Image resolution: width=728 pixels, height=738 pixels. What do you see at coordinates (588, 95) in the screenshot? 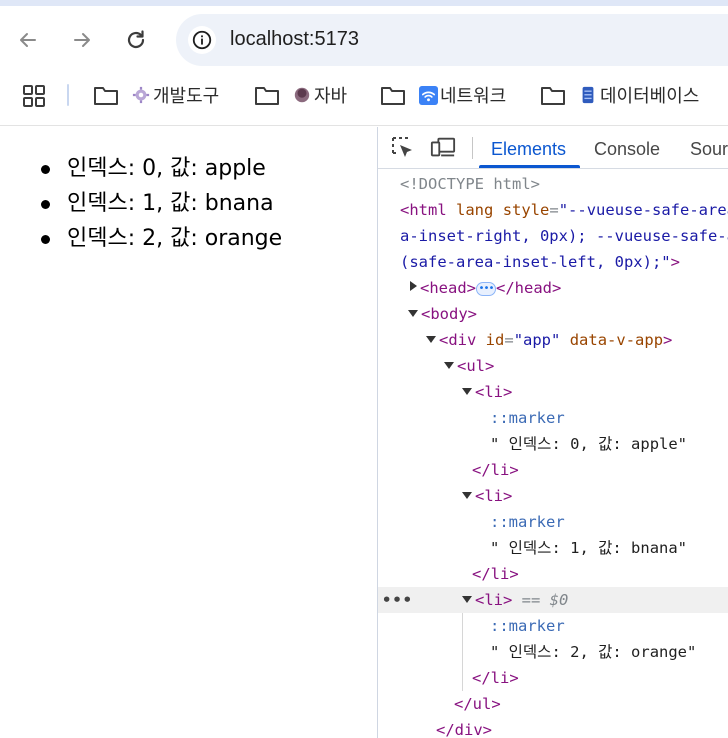
I see `database-icon` at bounding box center [588, 95].